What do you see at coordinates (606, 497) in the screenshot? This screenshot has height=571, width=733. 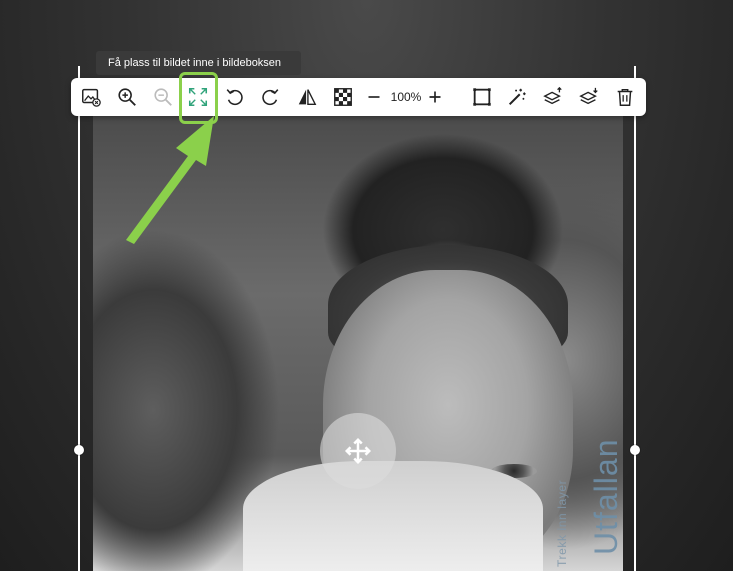 I see `photo-side-title: Utfallan` at bounding box center [606, 497].